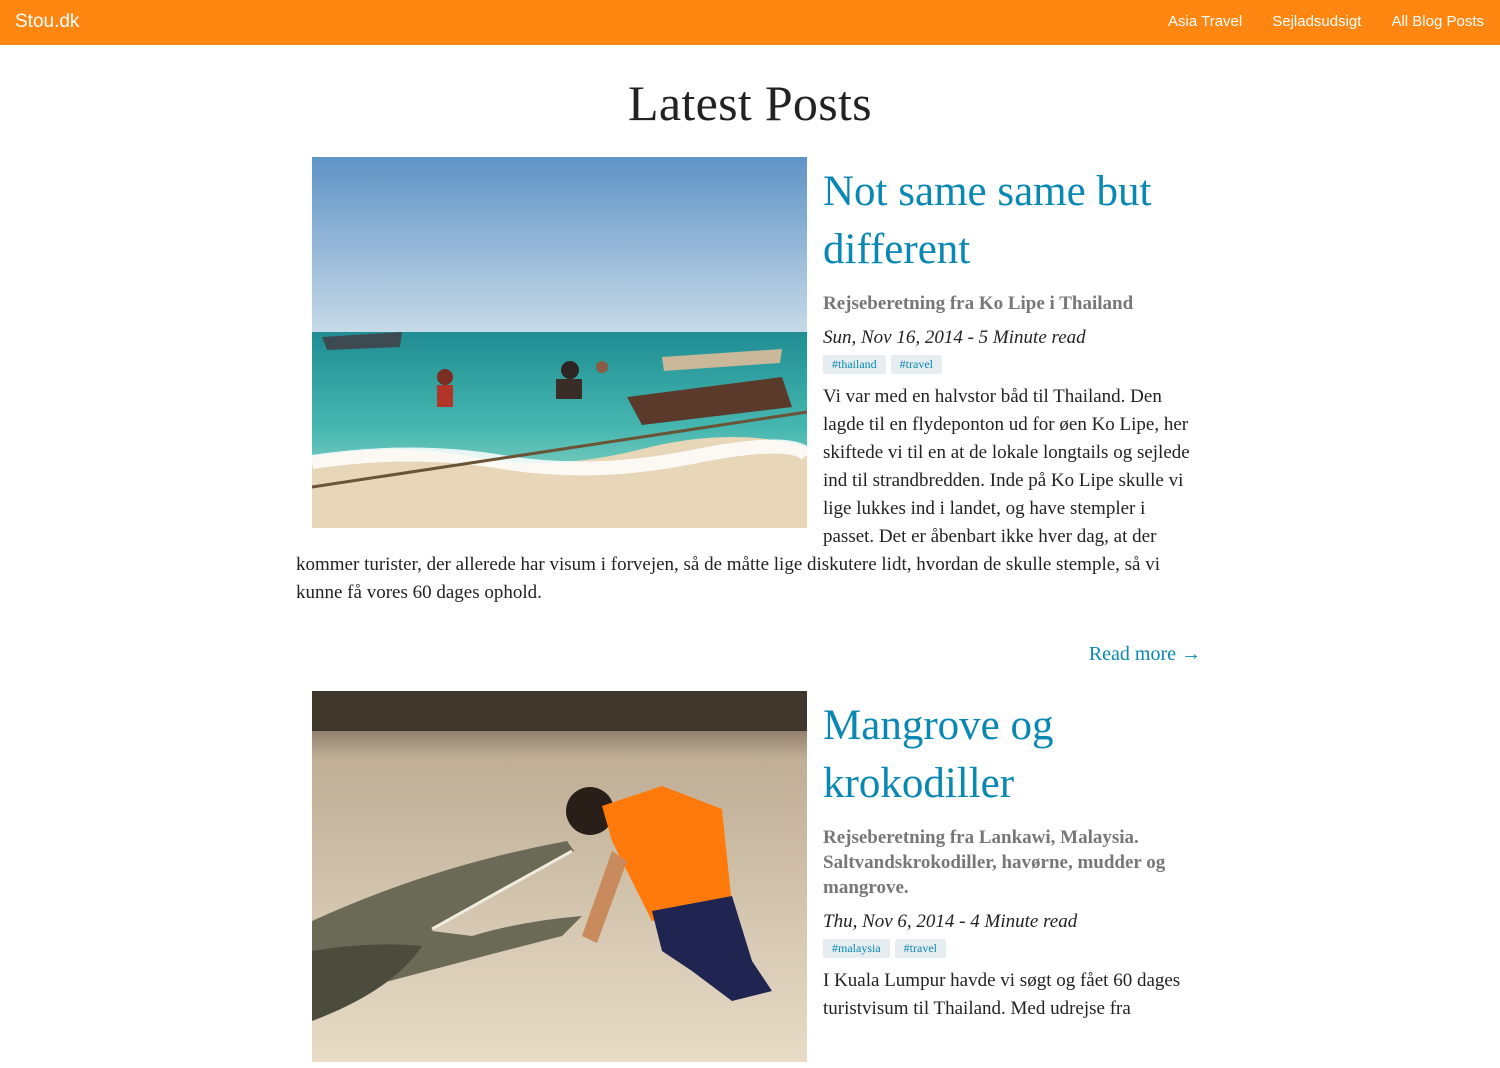 The height and width of the screenshot is (1068, 1500). What do you see at coordinates (856, 948) in the screenshot?
I see `tag-malaysia: #malaysia` at bounding box center [856, 948].